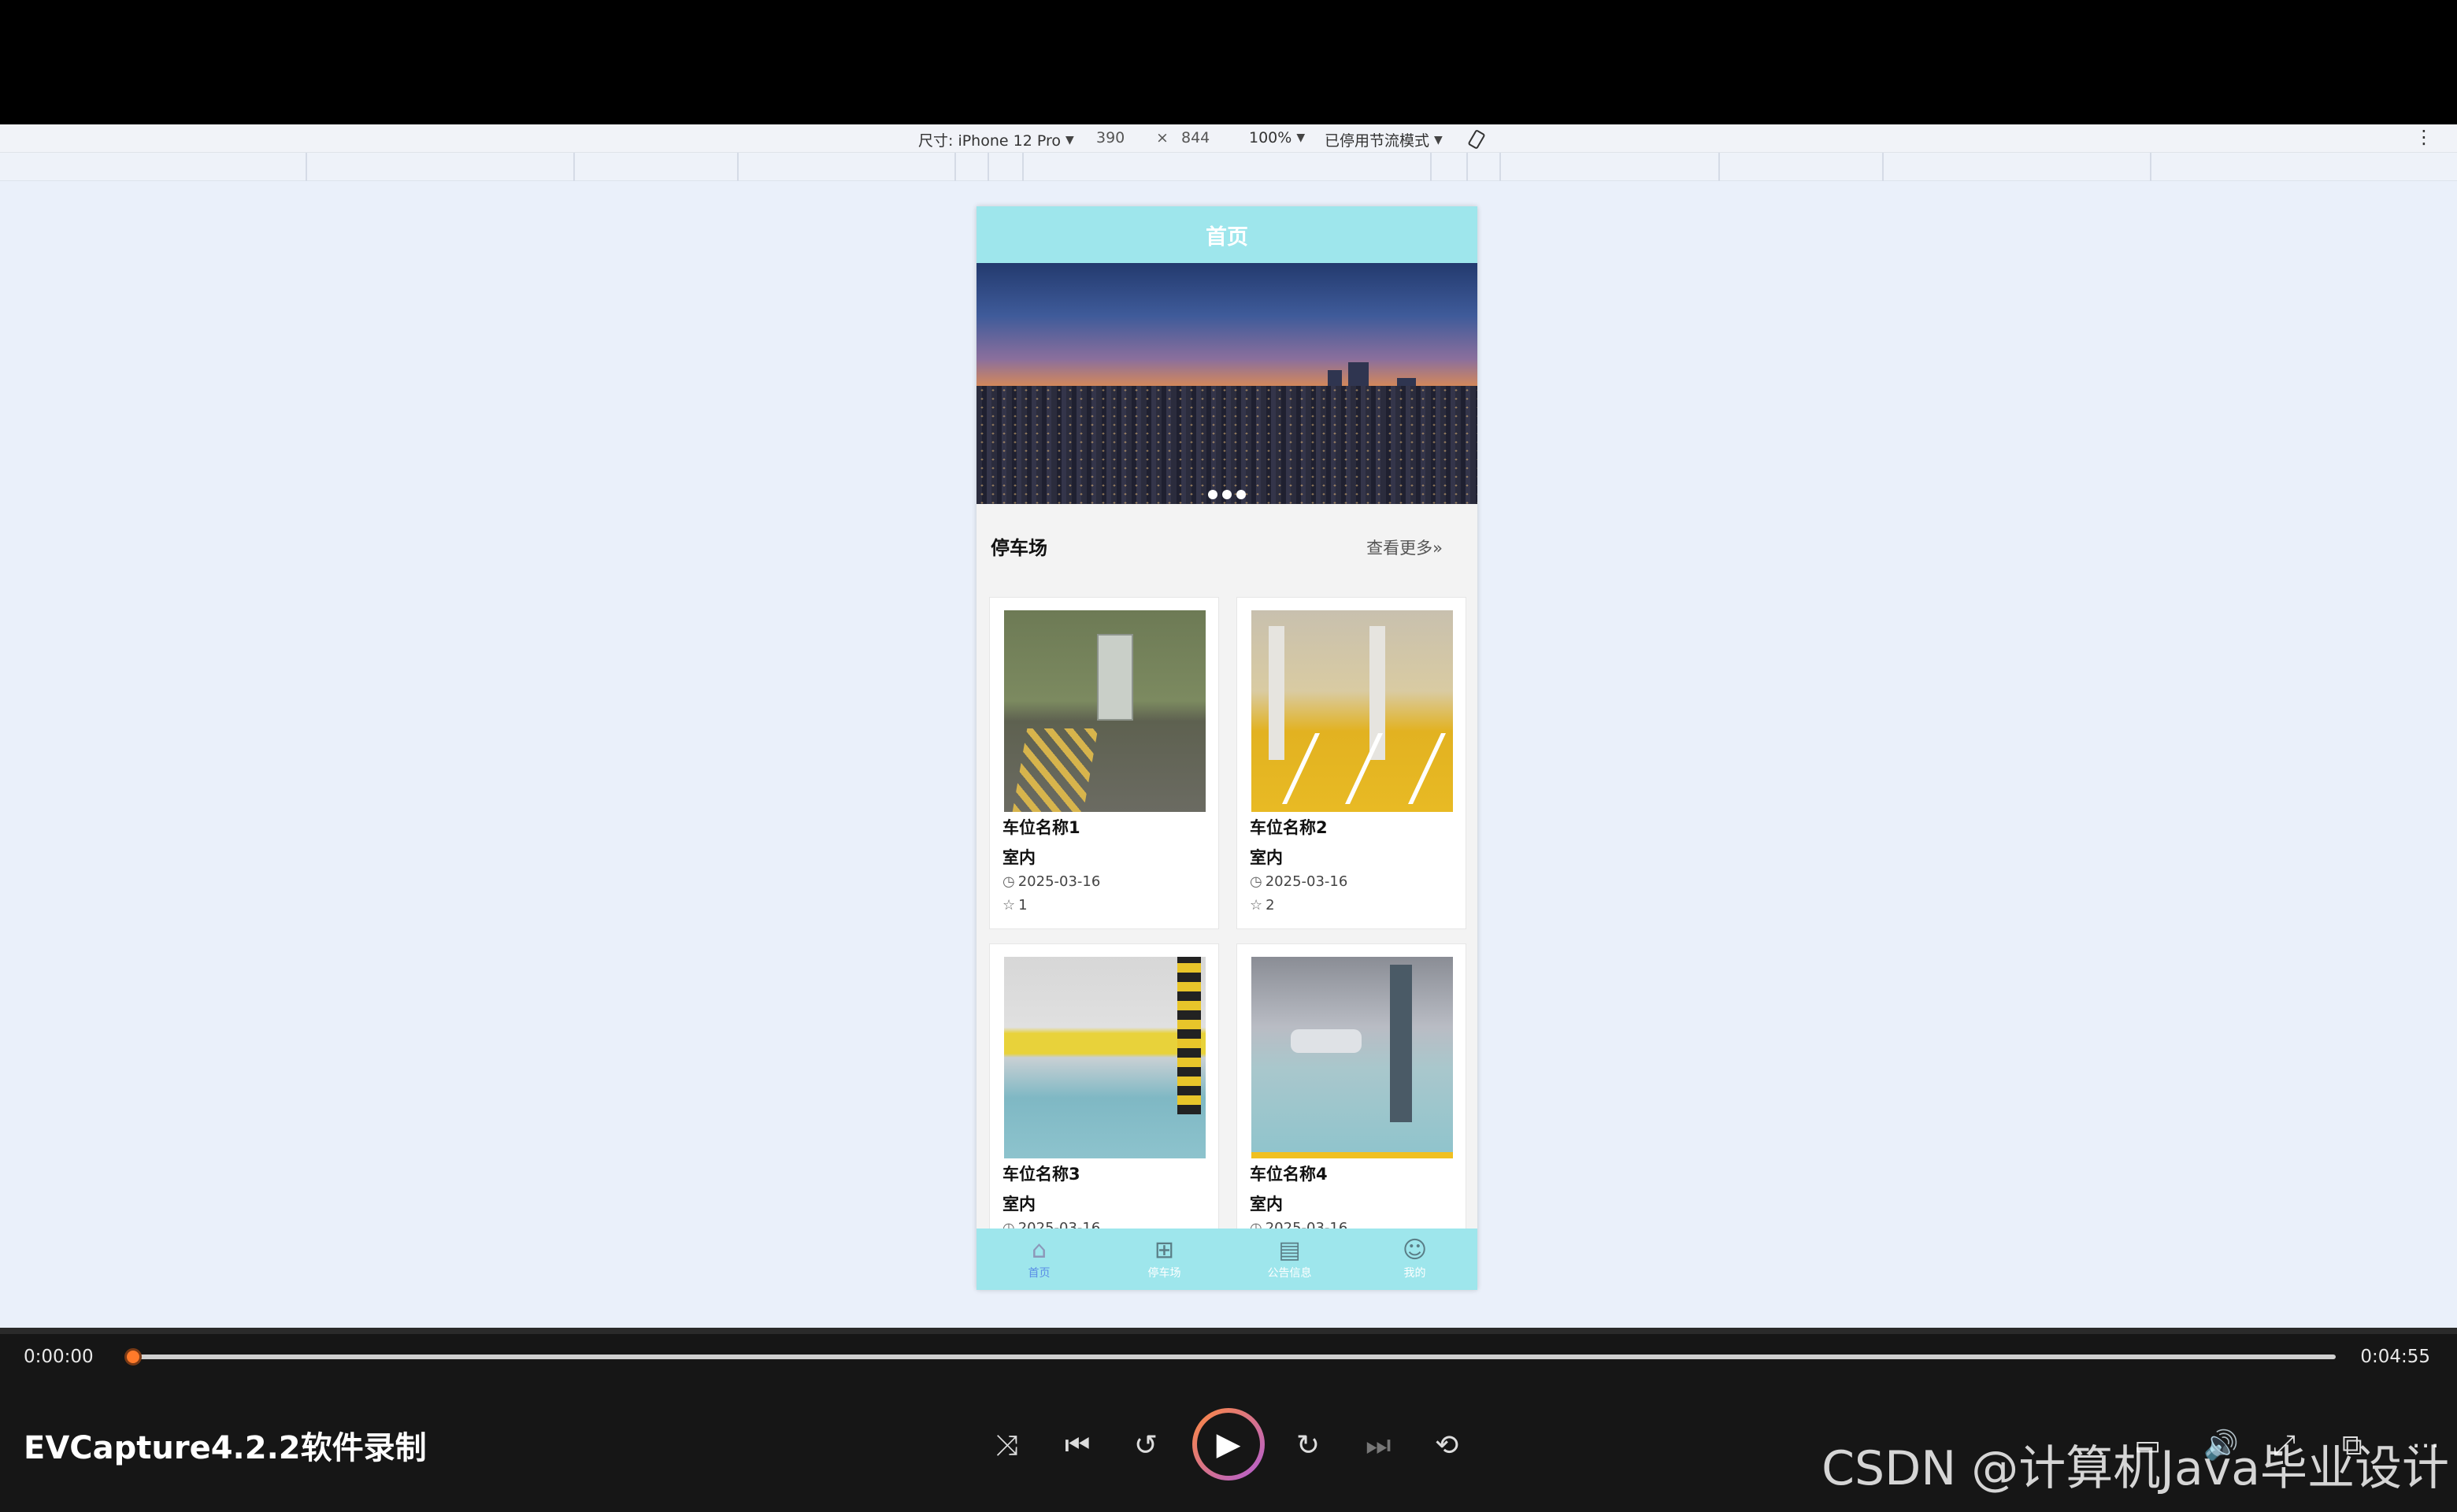  What do you see at coordinates (1039, 1250) in the screenshot?
I see `home-icon: ⌂` at bounding box center [1039, 1250].